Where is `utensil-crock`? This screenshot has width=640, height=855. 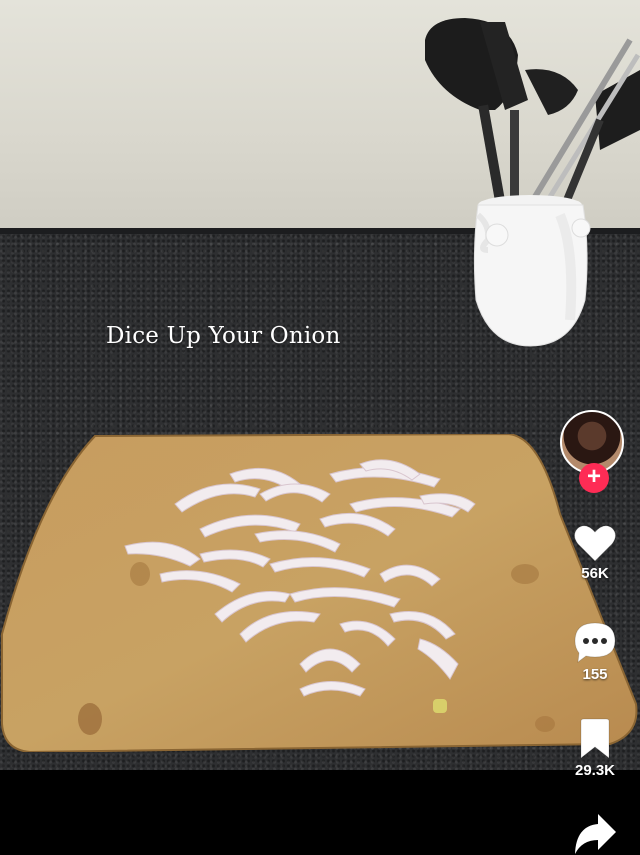 utensil-crock is located at coordinates (532, 182).